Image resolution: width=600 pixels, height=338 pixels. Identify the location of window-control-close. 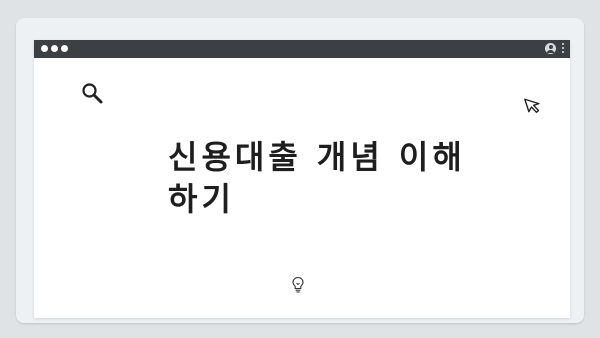
(44, 48).